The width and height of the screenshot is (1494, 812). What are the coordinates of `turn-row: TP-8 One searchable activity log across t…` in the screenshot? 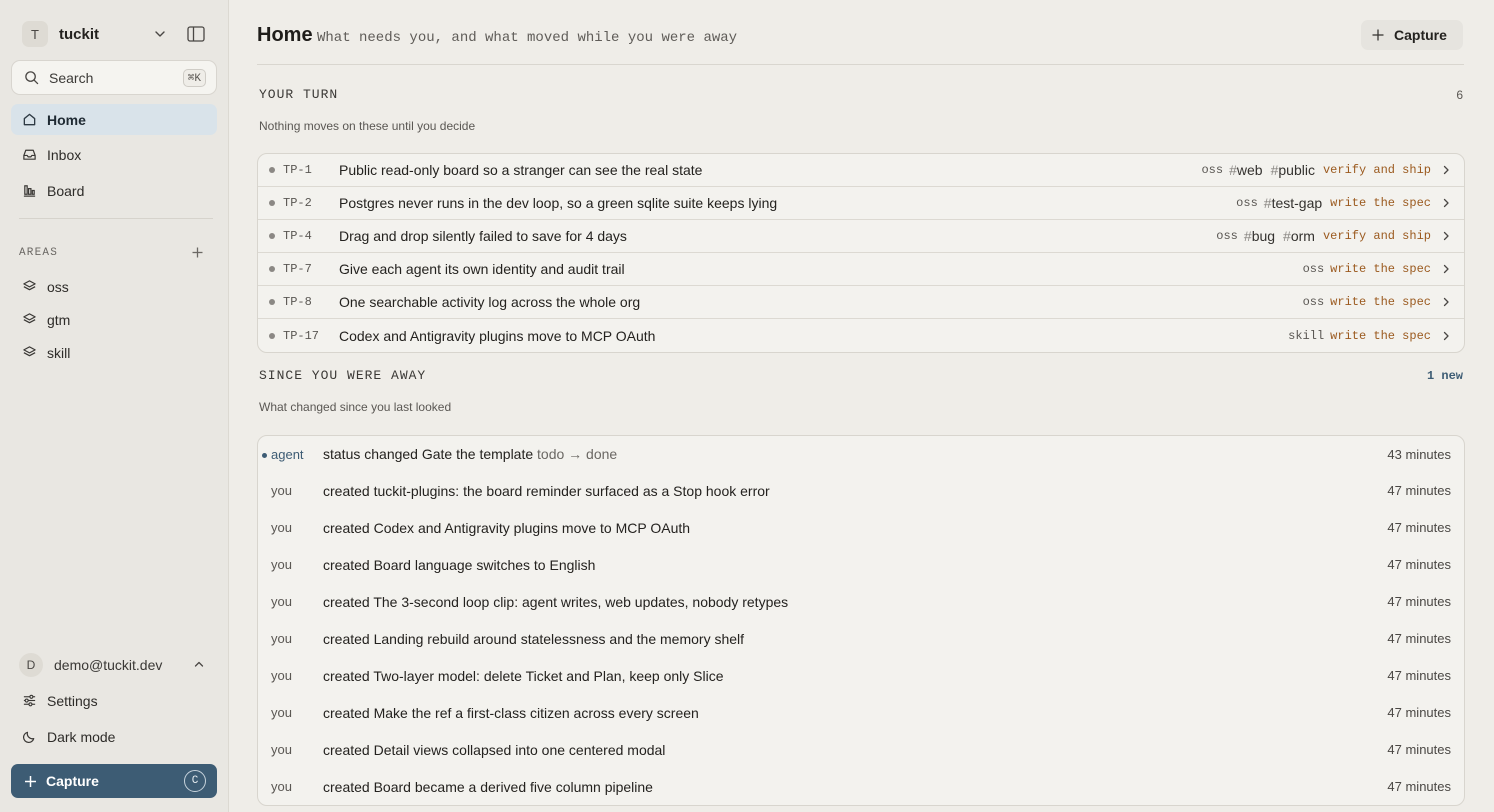 It's located at (861, 302).